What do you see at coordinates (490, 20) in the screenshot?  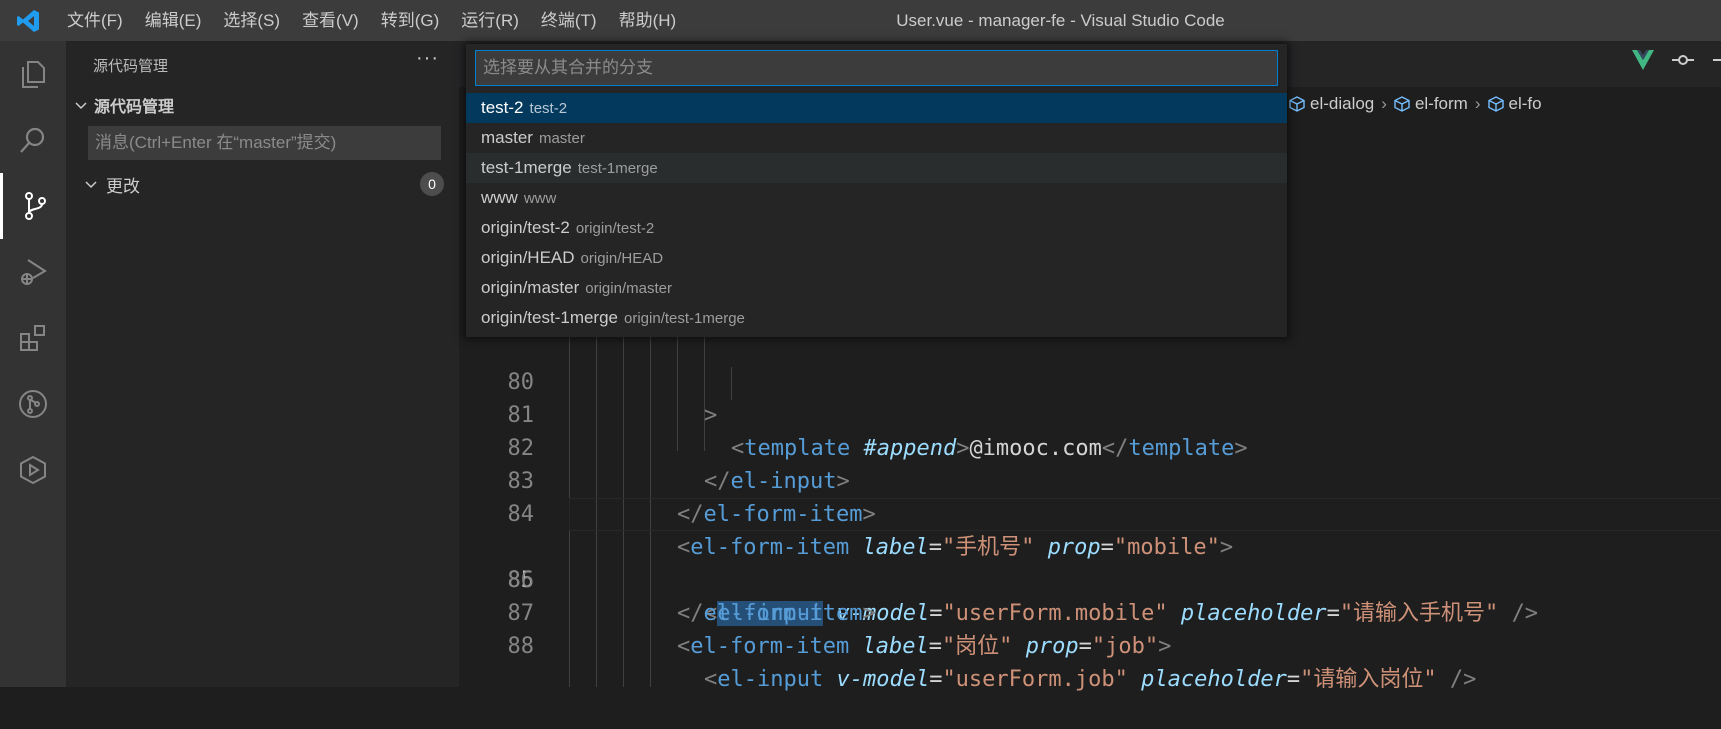 I see `menu-run: 运行(R)` at bounding box center [490, 20].